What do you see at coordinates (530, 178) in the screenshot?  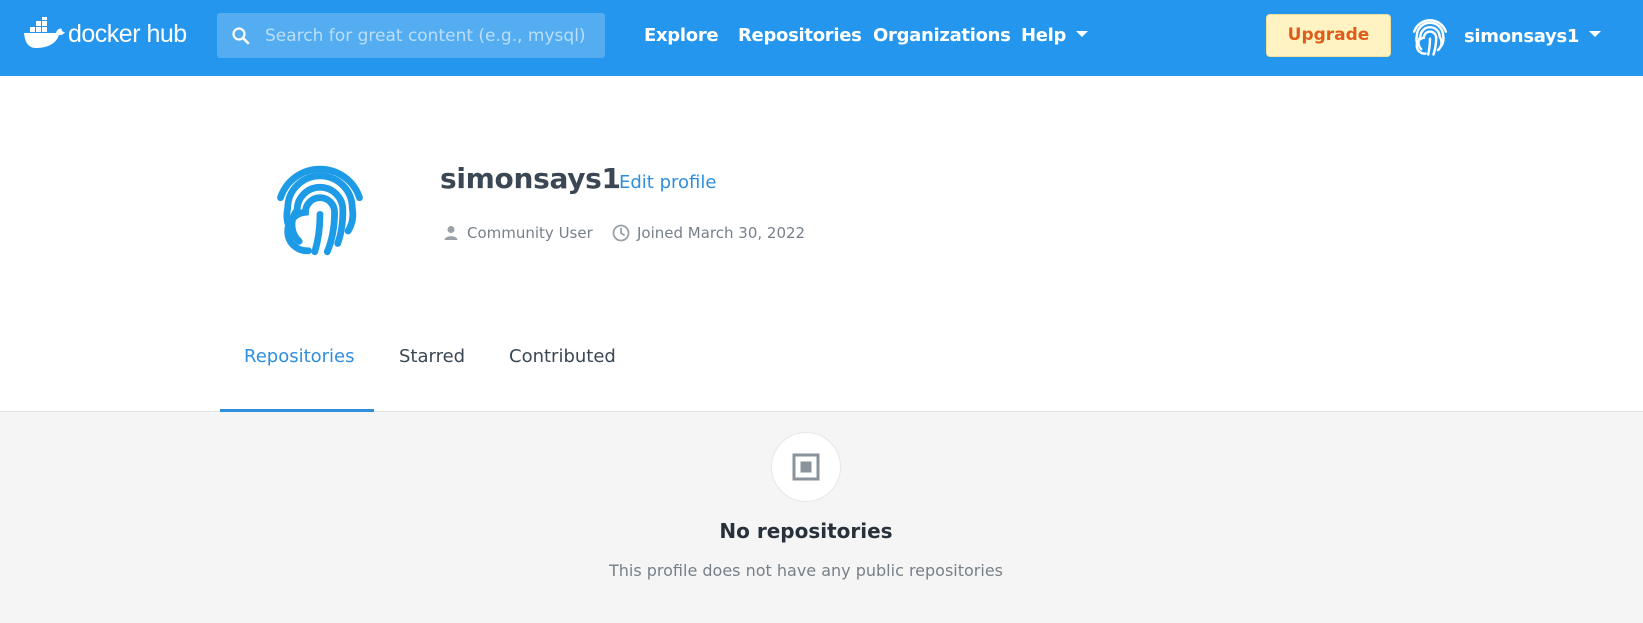 I see `profile-username: simonsays1` at bounding box center [530, 178].